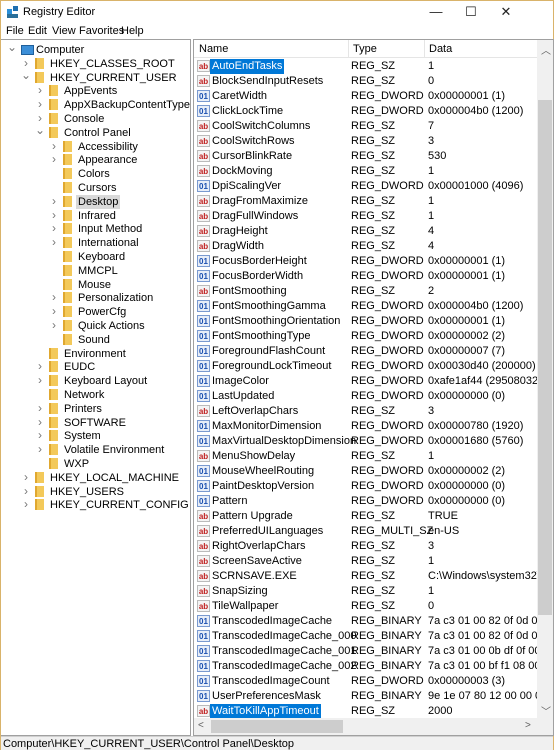 The width and height of the screenshot is (554, 751). What do you see at coordinates (64, 31) in the screenshot?
I see `menu-view: View` at bounding box center [64, 31].